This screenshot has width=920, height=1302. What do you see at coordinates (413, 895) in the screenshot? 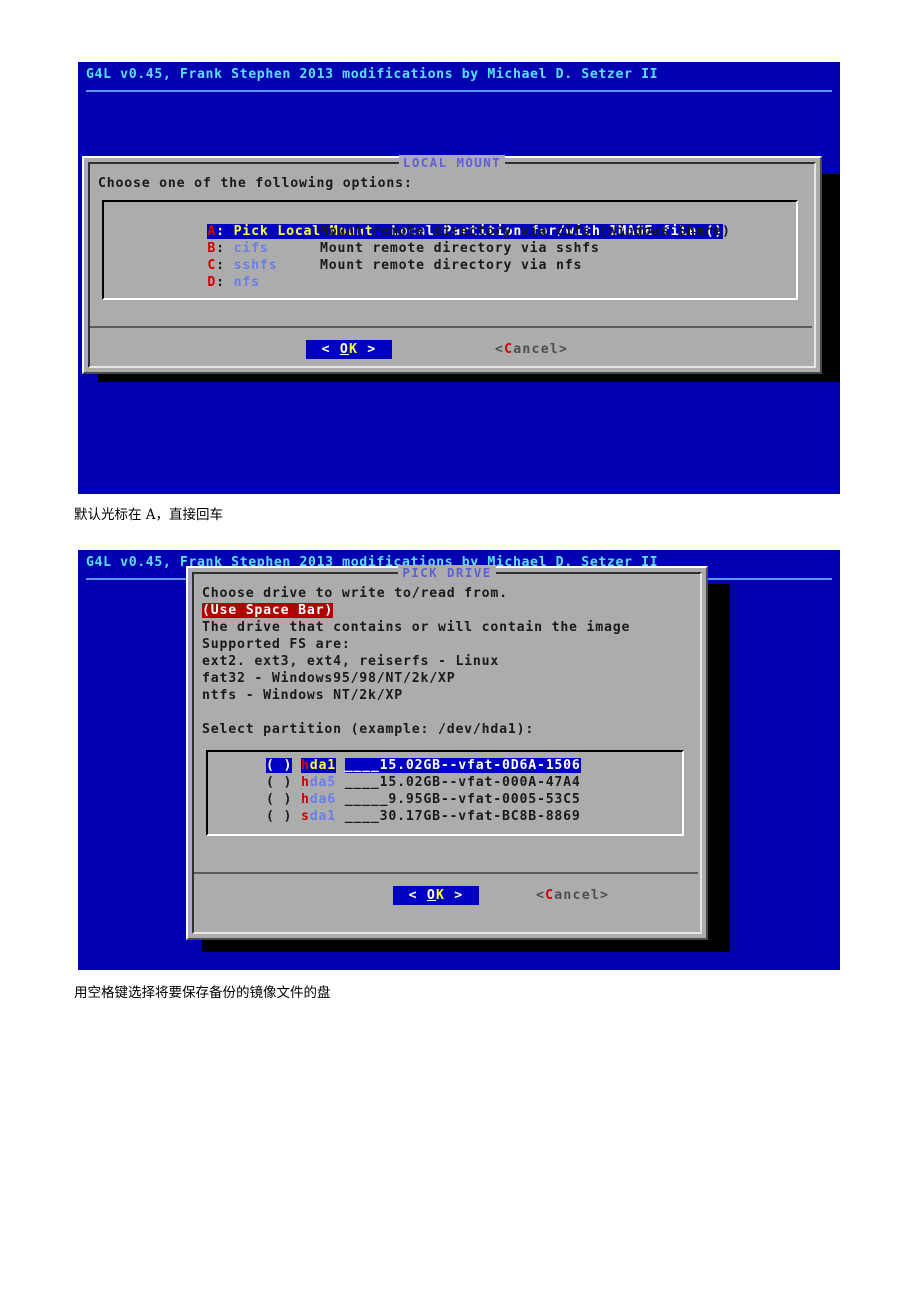
I see `ok-left-arrow-2: <` at bounding box center [413, 895].